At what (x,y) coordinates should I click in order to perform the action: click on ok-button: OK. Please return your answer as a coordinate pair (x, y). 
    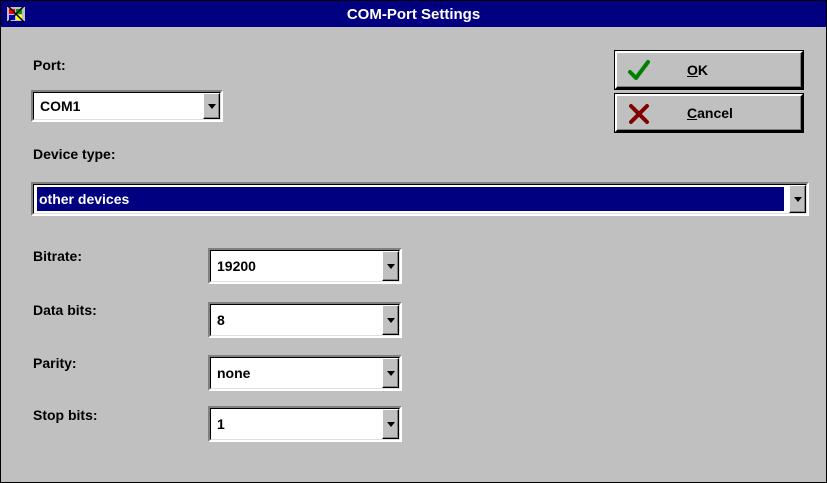
    Looking at the image, I should click on (709, 70).